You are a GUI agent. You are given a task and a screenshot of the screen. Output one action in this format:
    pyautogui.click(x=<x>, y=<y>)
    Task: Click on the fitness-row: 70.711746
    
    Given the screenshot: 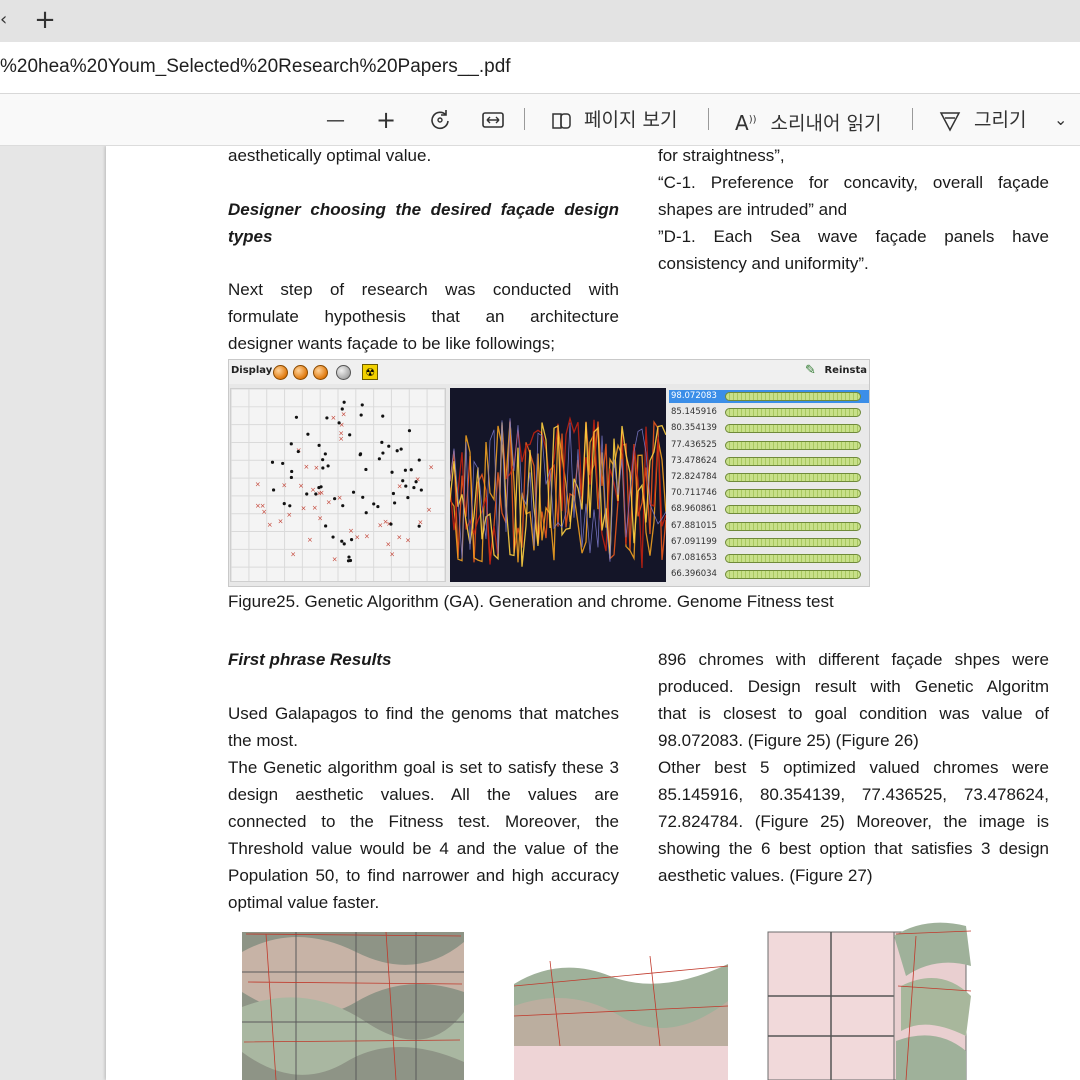 What is the action you would take?
    pyautogui.click(x=769, y=493)
    